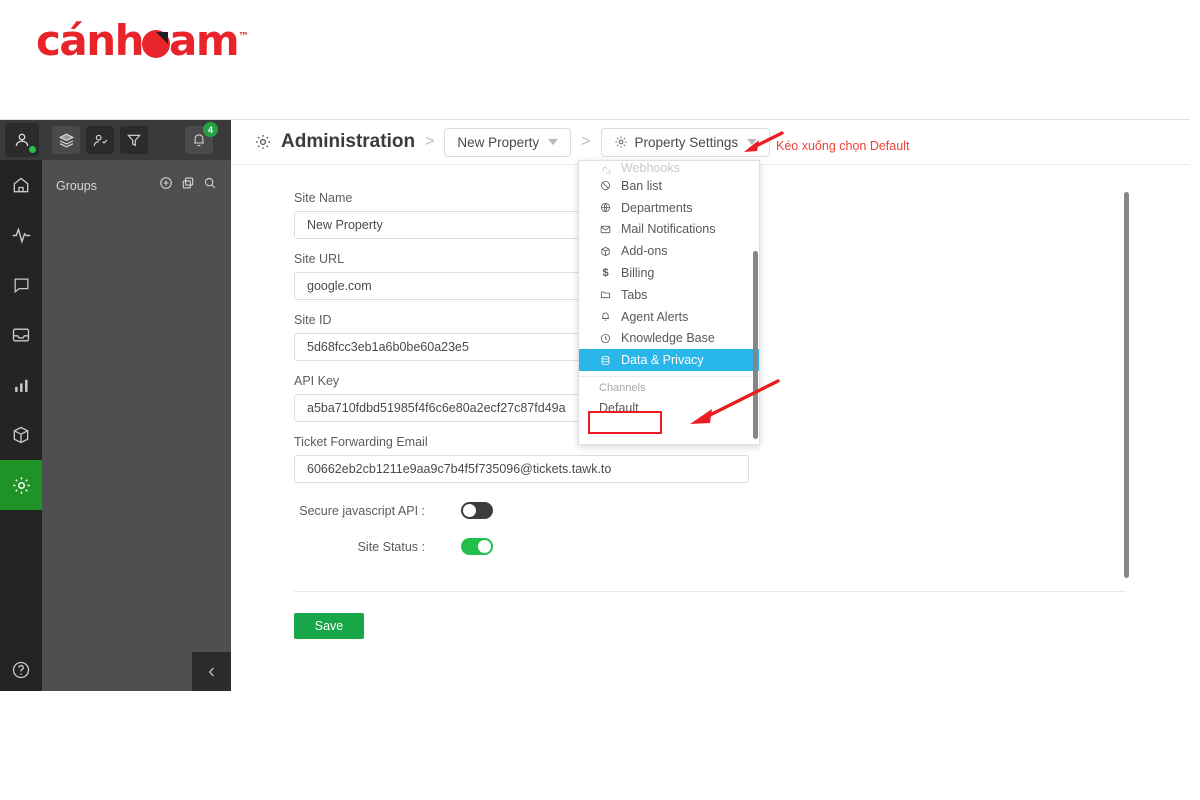 The image size is (1200, 800). I want to click on copy-icon, so click(188, 183).